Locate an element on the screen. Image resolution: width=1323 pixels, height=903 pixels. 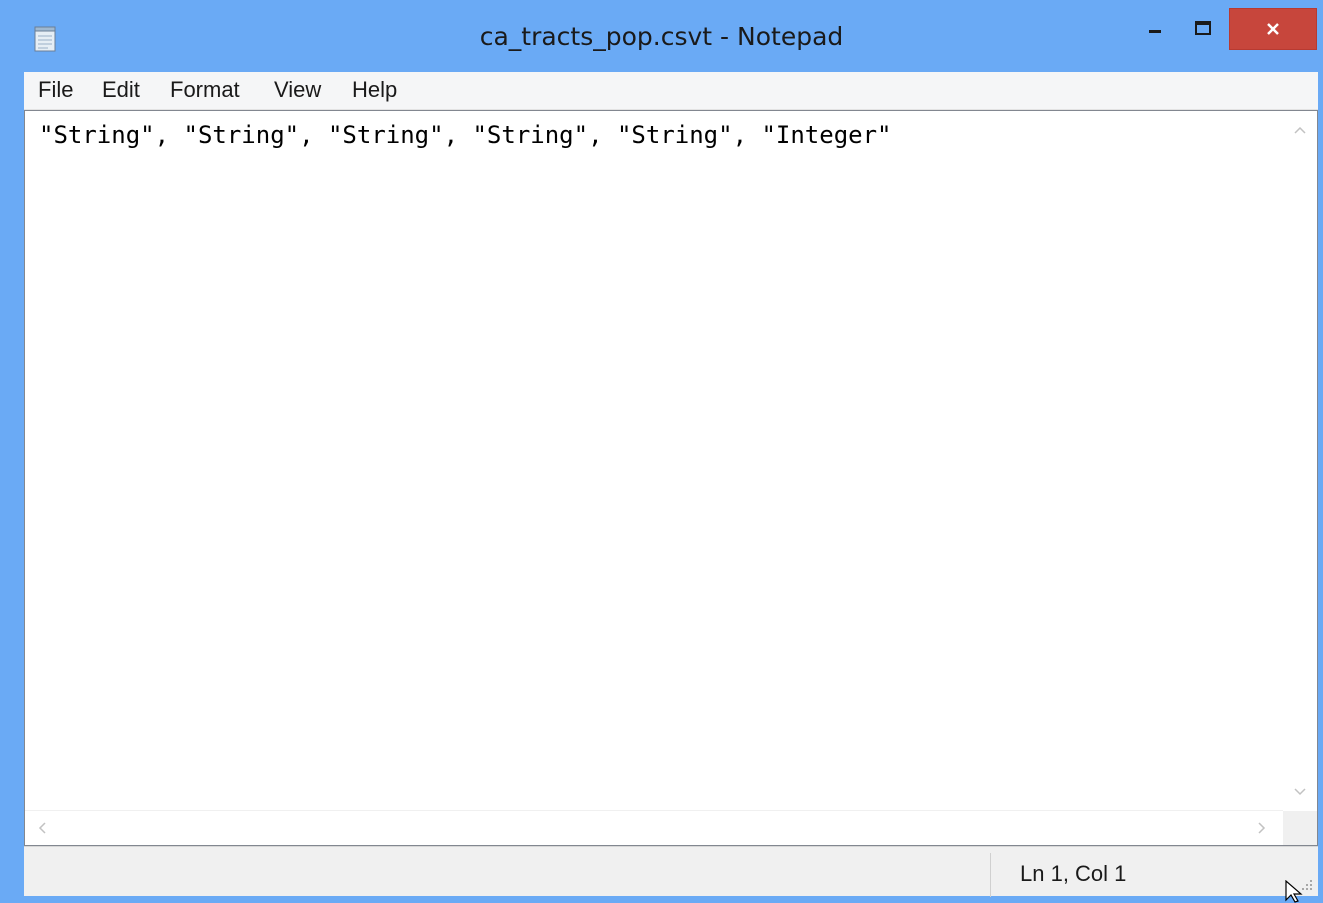
mouse-pointer-icon is located at coordinates (1294, 891).